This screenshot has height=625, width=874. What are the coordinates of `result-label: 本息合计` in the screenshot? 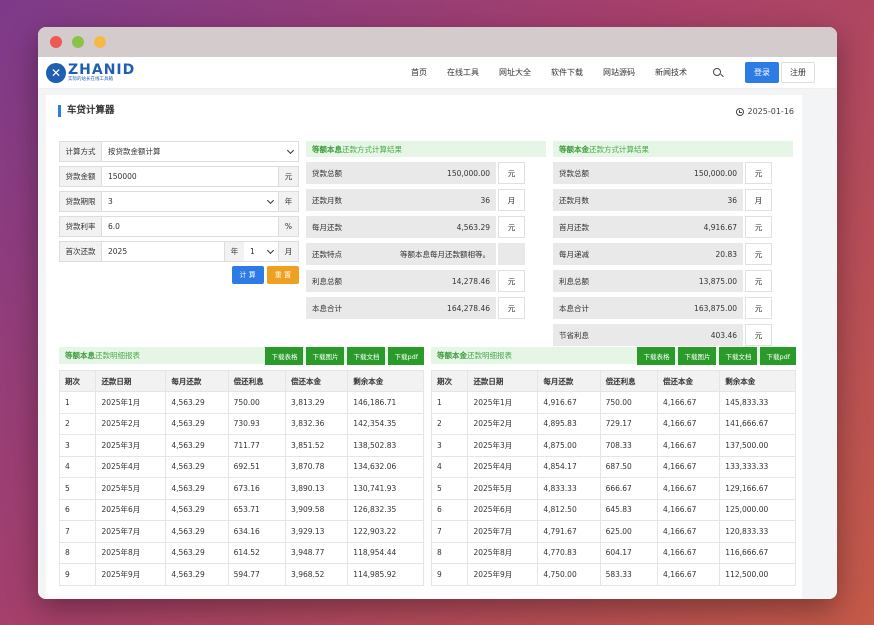 It's located at (327, 308).